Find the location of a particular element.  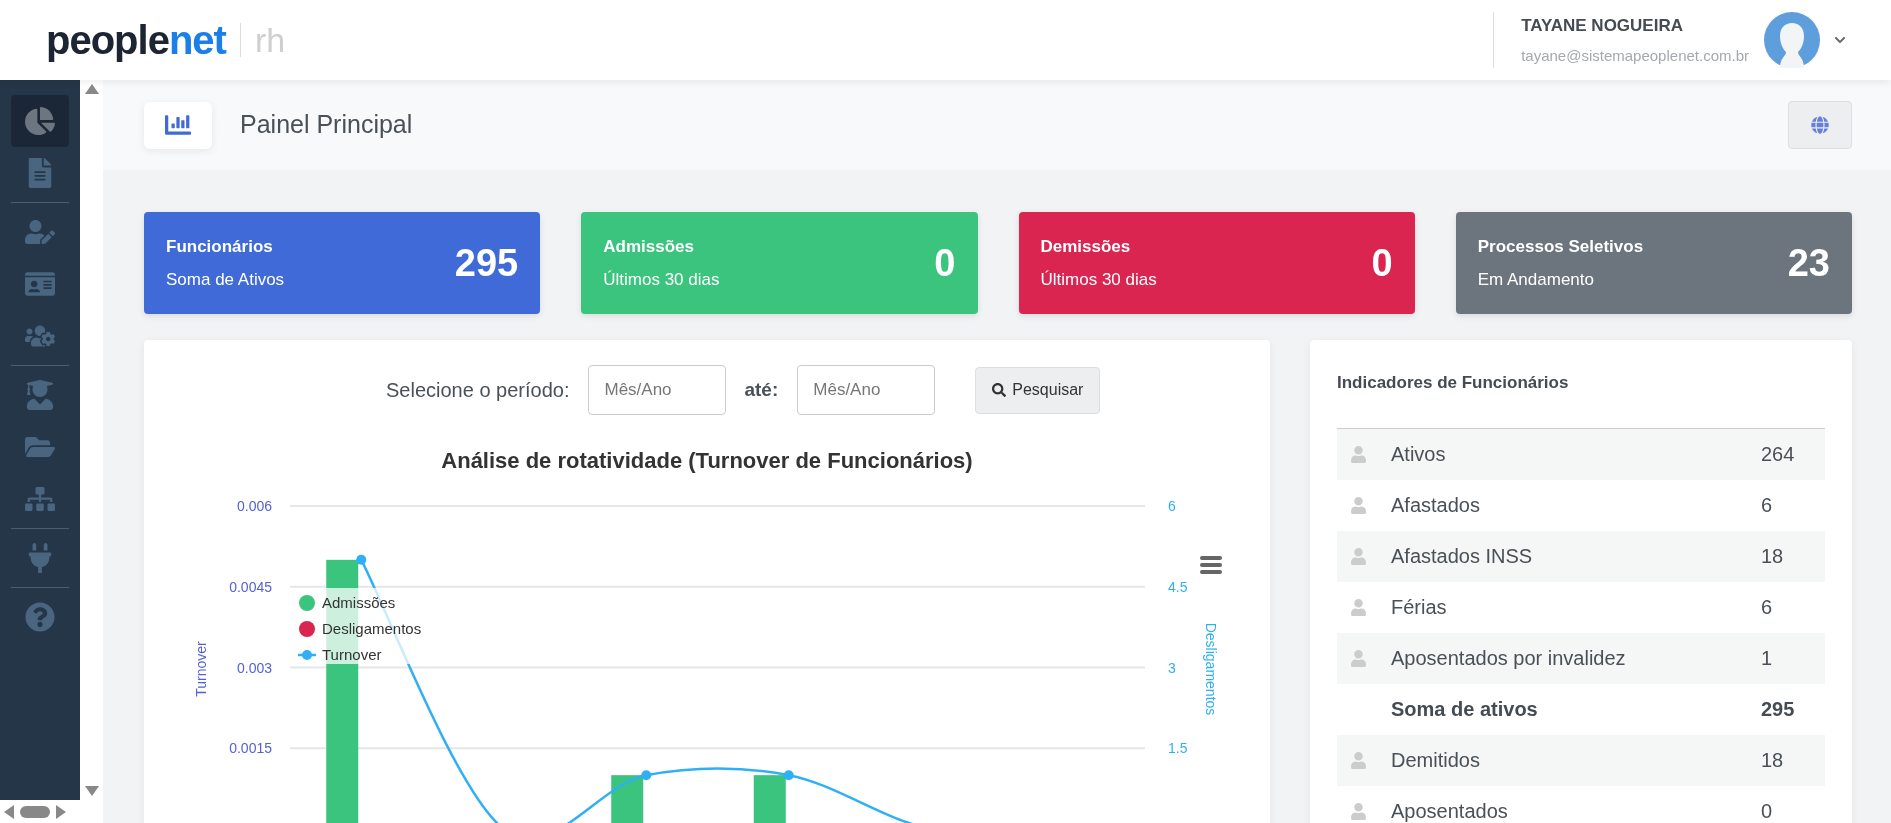

indicator-value: 1 is located at coordinates (1767, 658).